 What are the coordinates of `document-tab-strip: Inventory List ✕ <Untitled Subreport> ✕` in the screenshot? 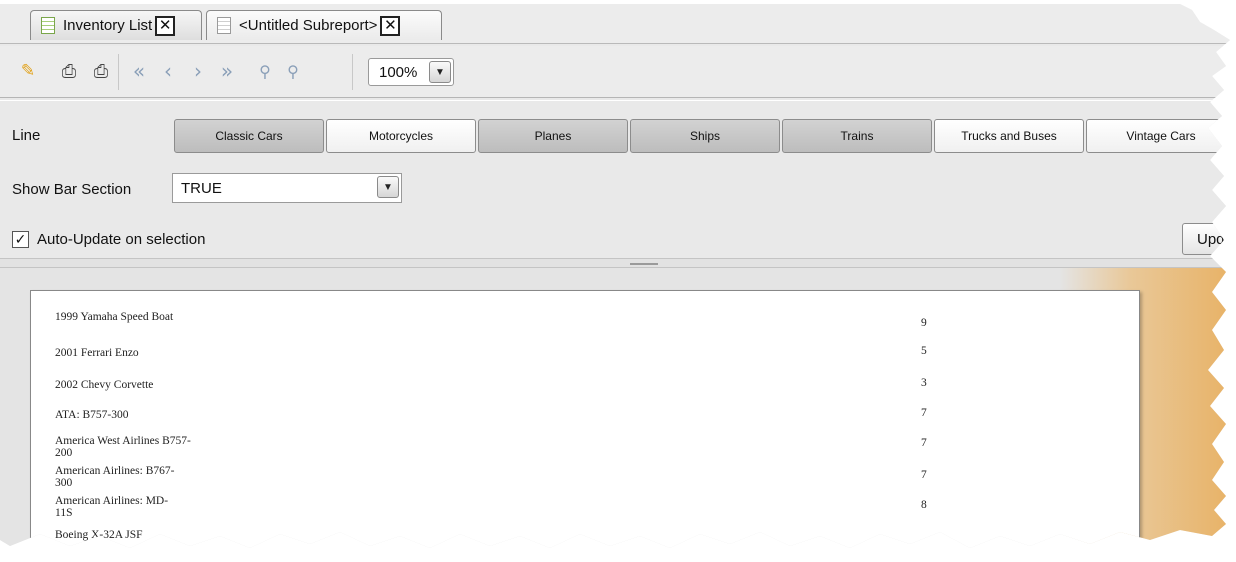 It's located at (615, 24).